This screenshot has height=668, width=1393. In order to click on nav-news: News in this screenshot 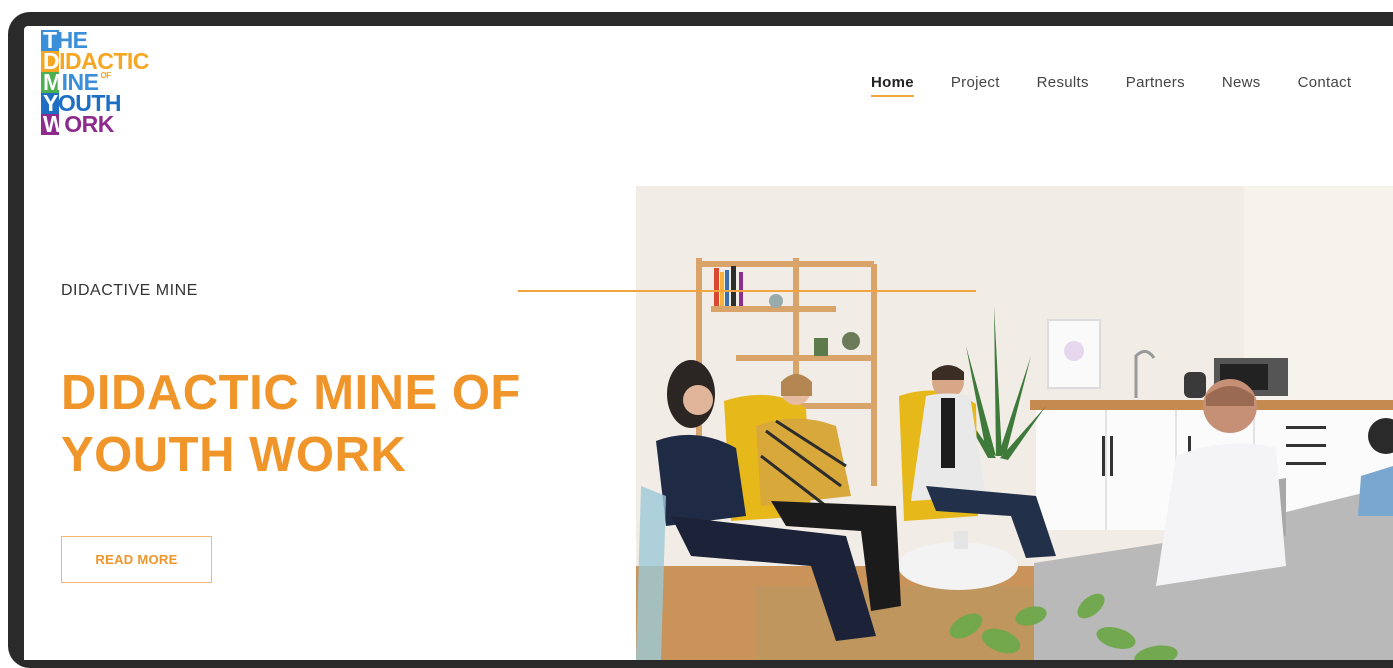, I will do `click(1241, 85)`.